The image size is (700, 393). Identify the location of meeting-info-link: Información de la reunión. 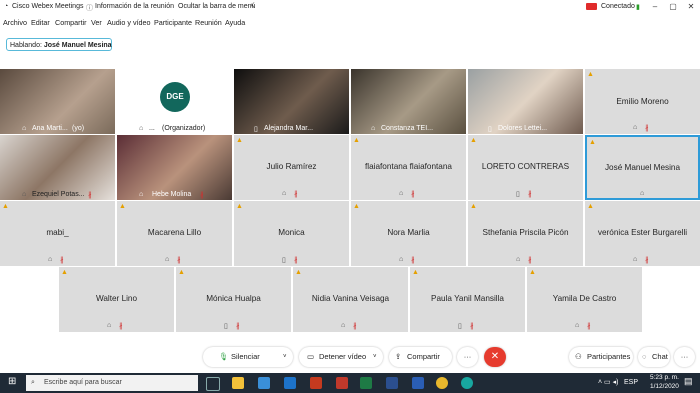
(134, 6).